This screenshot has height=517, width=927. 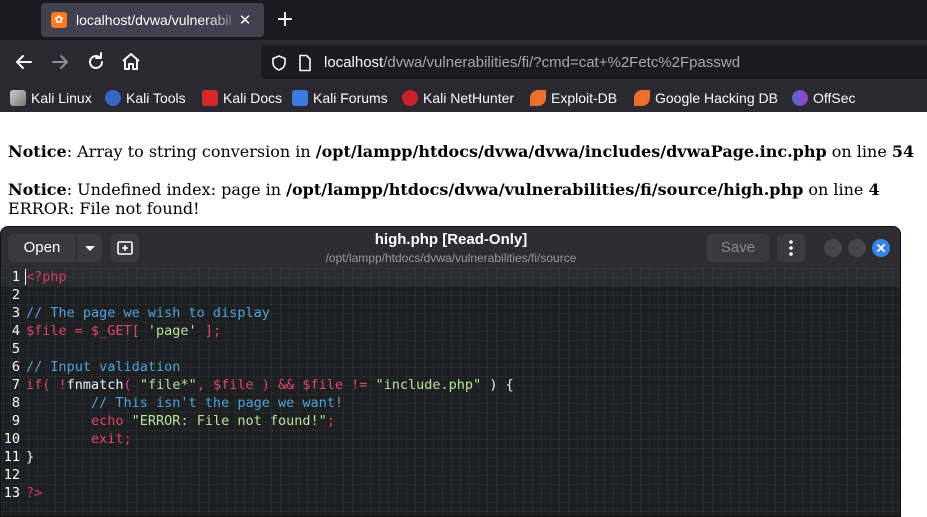 I want to click on main-menu-button, so click(x=791, y=248).